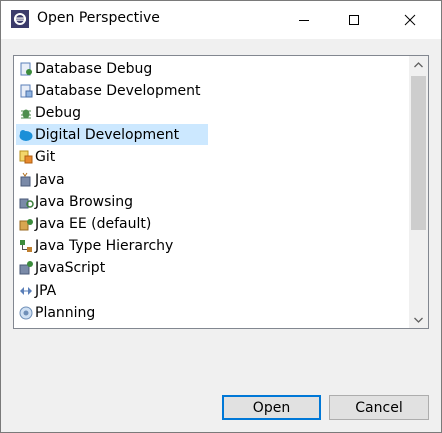 The width and height of the screenshot is (442, 433). What do you see at coordinates (418, 153) in the screenshot?
I see `scrollbar-thumb` at bounding box center [418, 153].